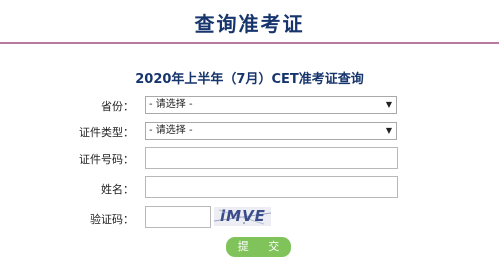  Describe the element at coordinates (171, 104) in the screenshot. I see `province-selected-value: - 请选择 -` at that location.